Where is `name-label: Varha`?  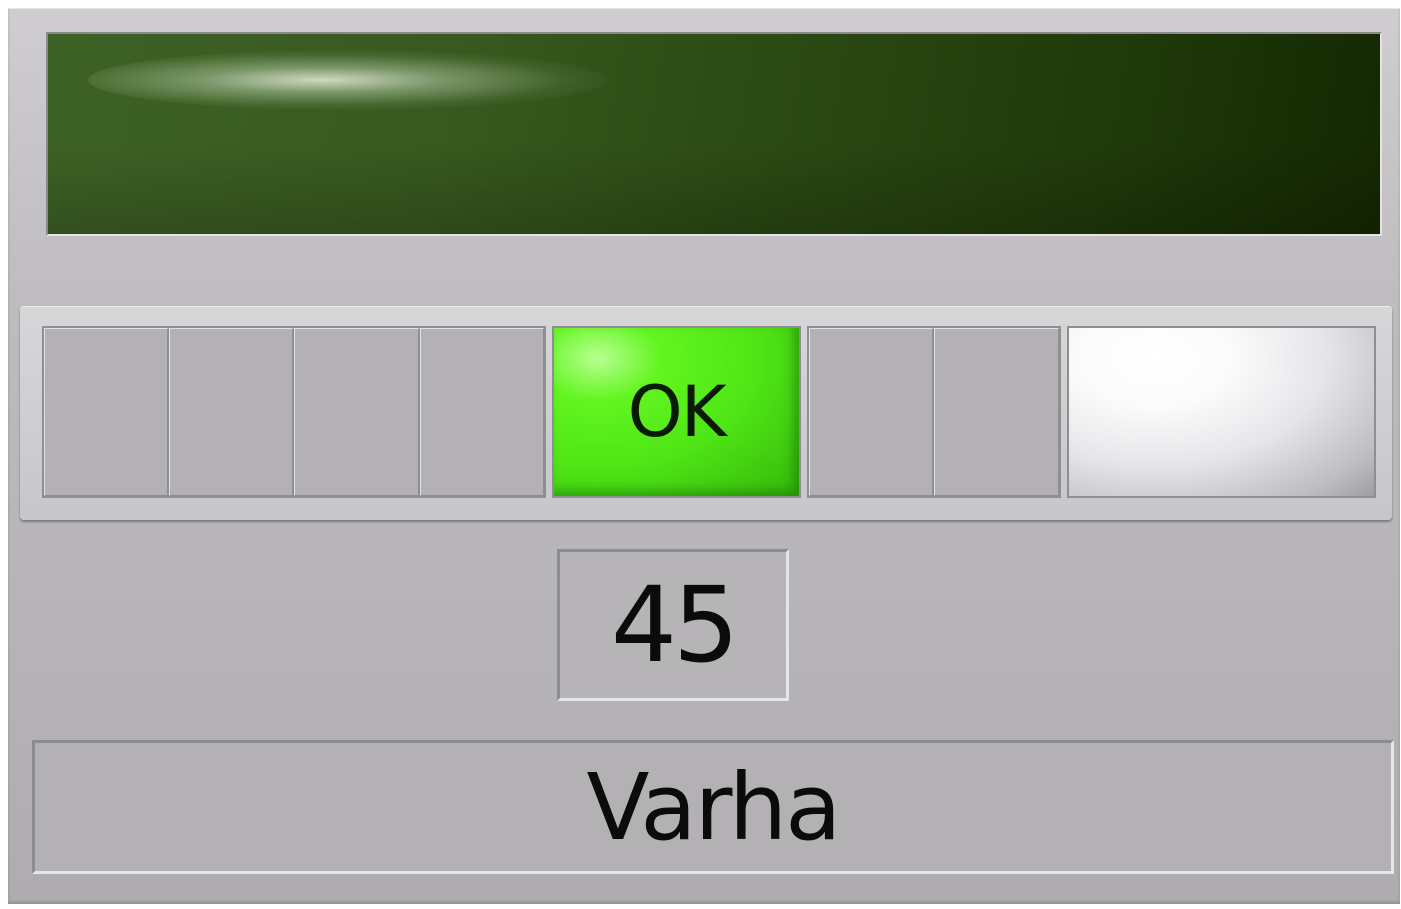
name-label: Varha is located at coordinates (713, 807).